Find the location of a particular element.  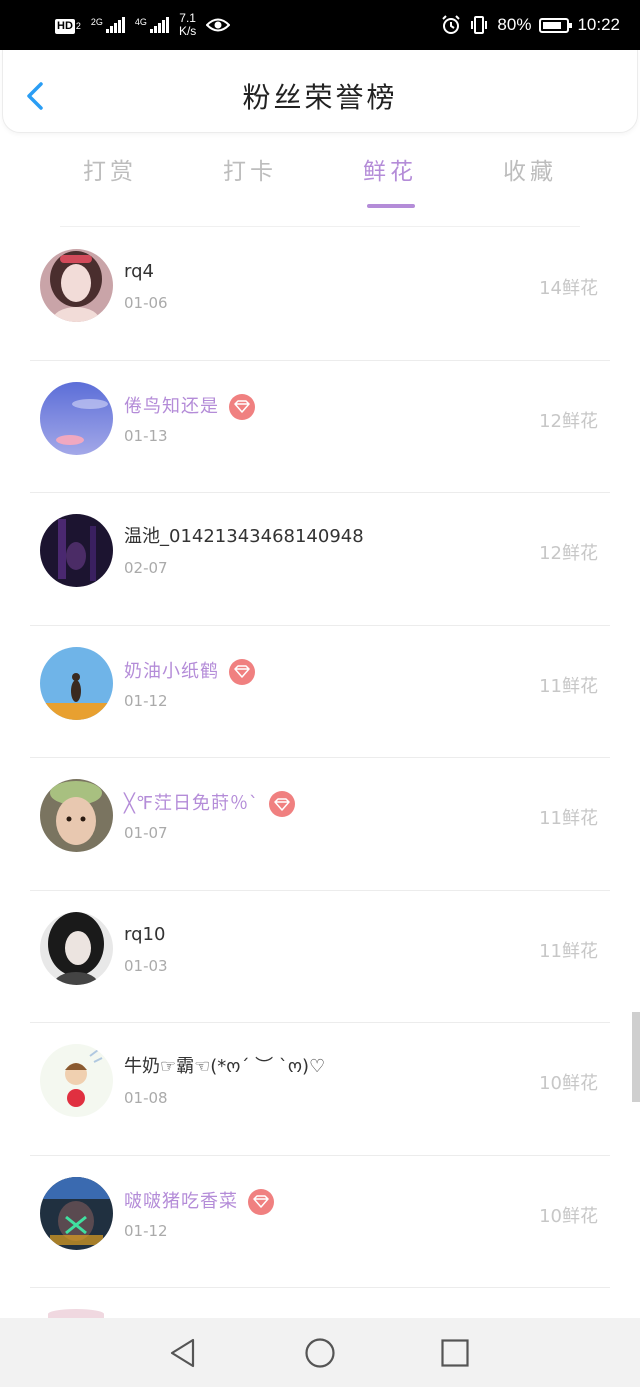

square-recent-icon is located at coordinates (455, 1353).